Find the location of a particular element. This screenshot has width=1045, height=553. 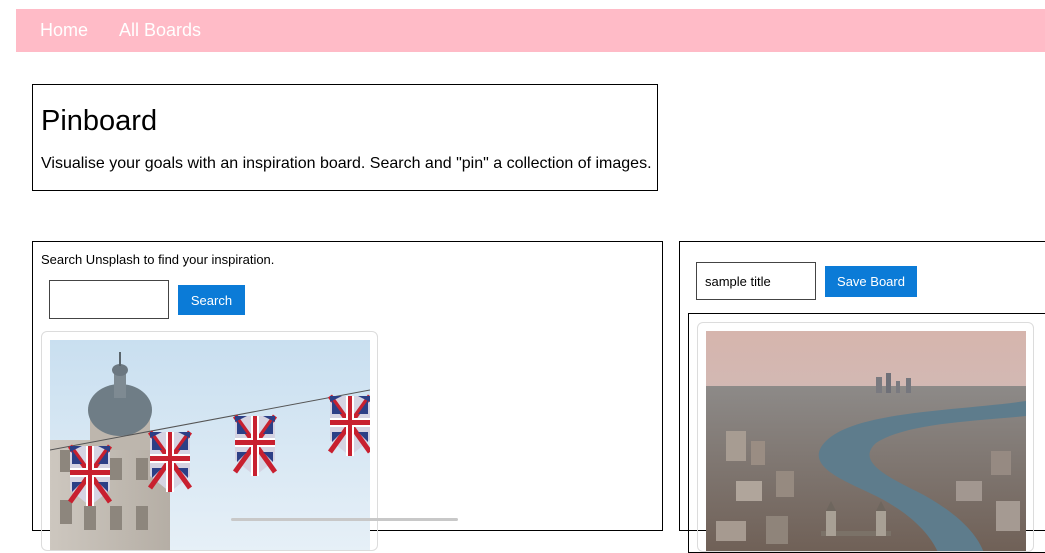

nav-link-all-boards: All Boards is located at coordinates (160, 30).